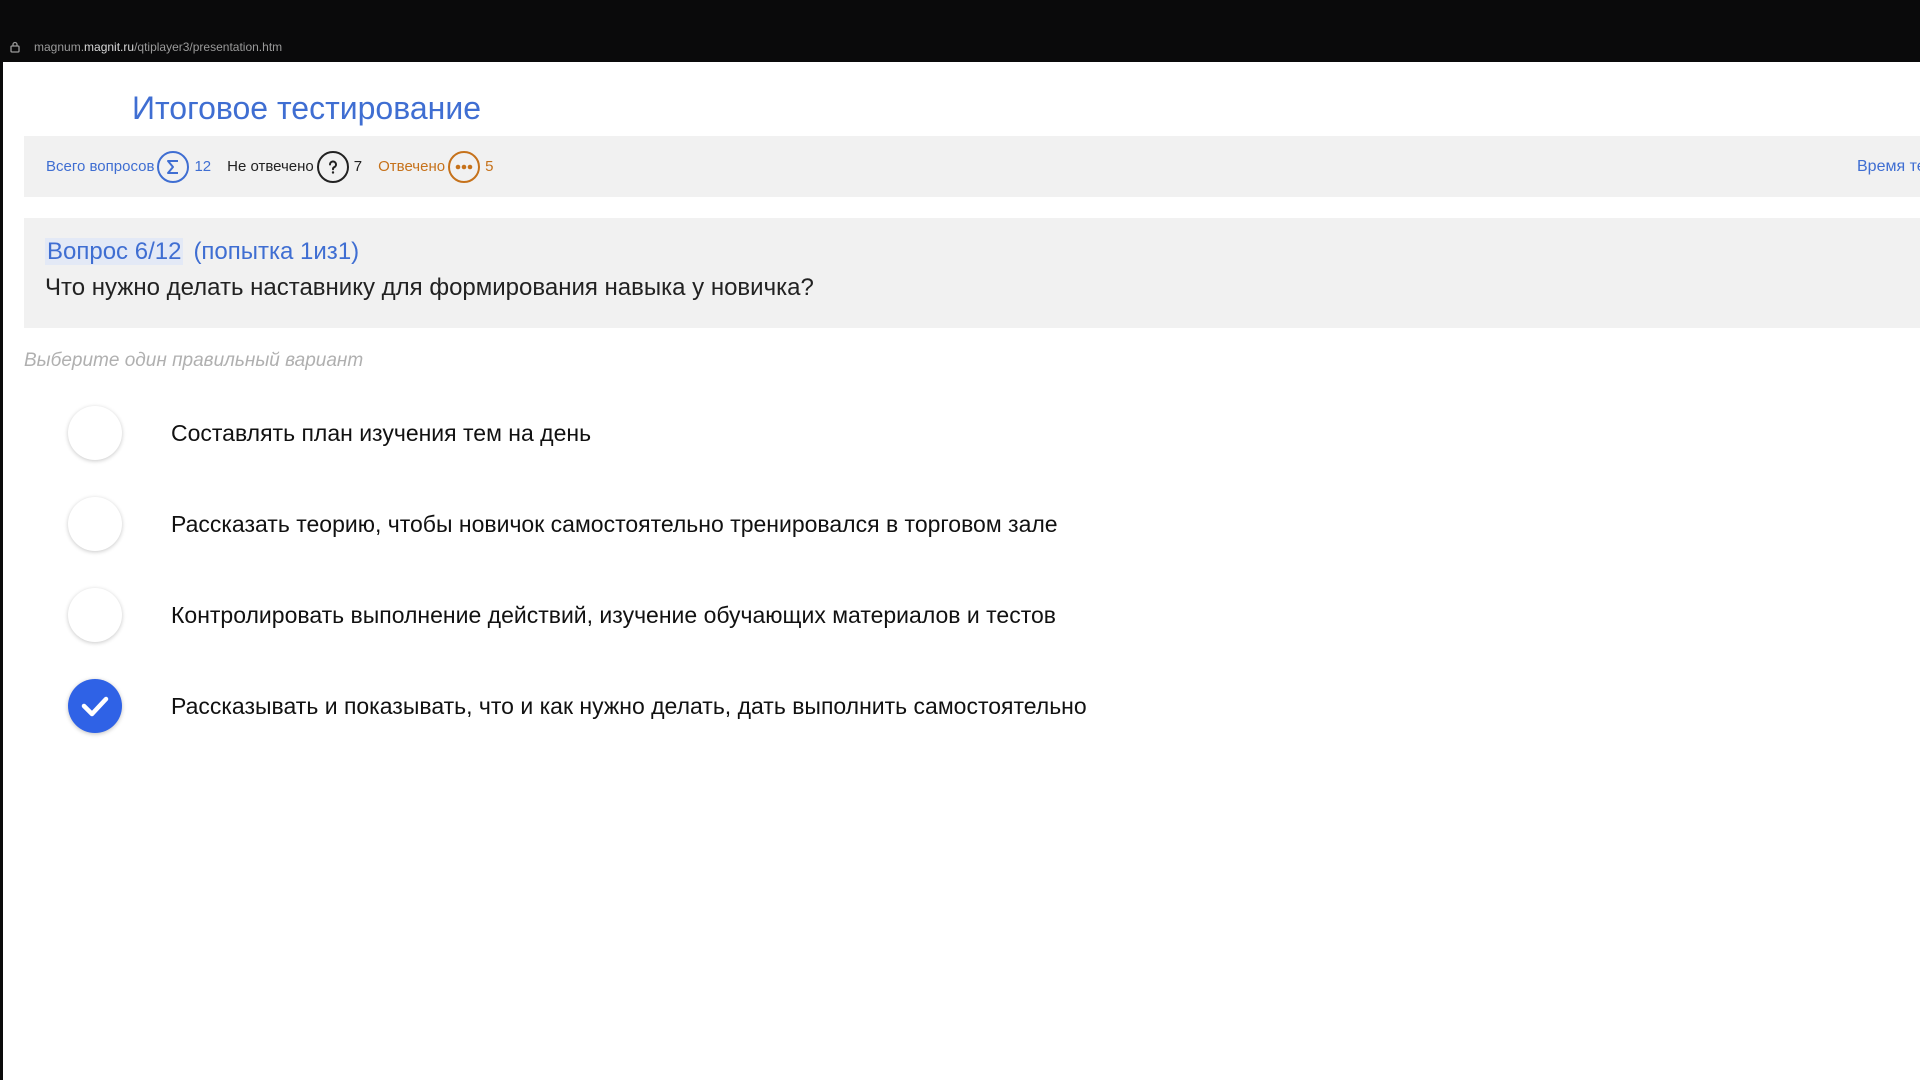  I want to click on stat-unanswered-count: 7, so click(358, 166).